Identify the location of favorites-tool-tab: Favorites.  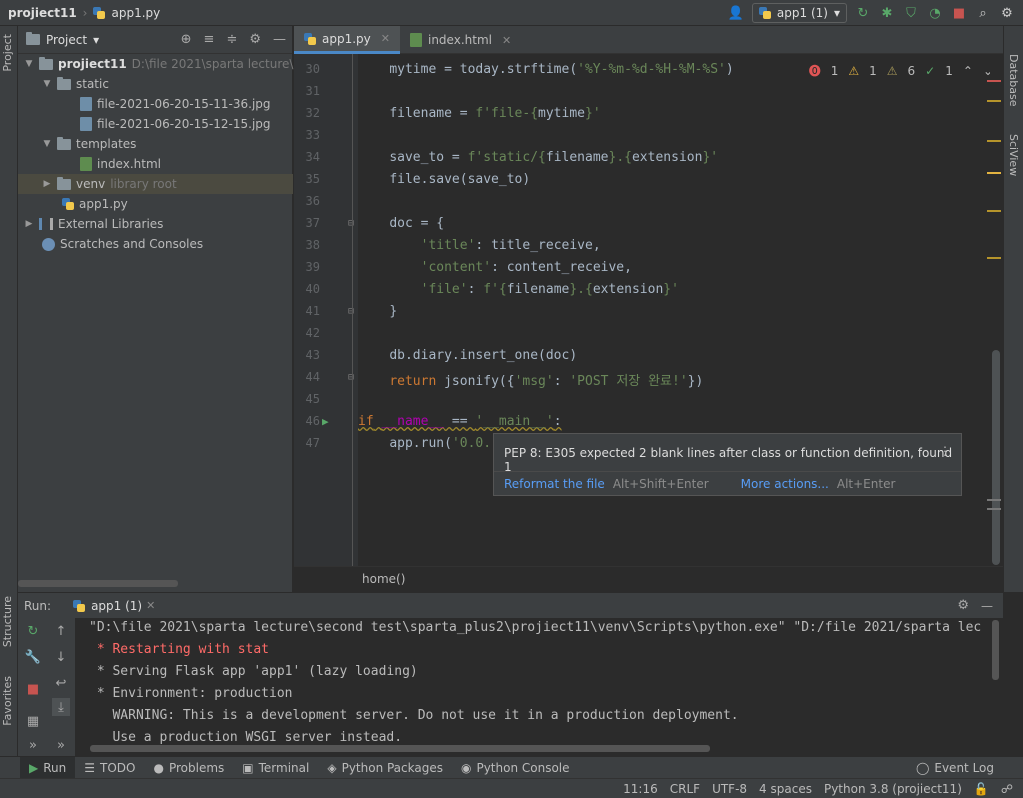
(7, 701).